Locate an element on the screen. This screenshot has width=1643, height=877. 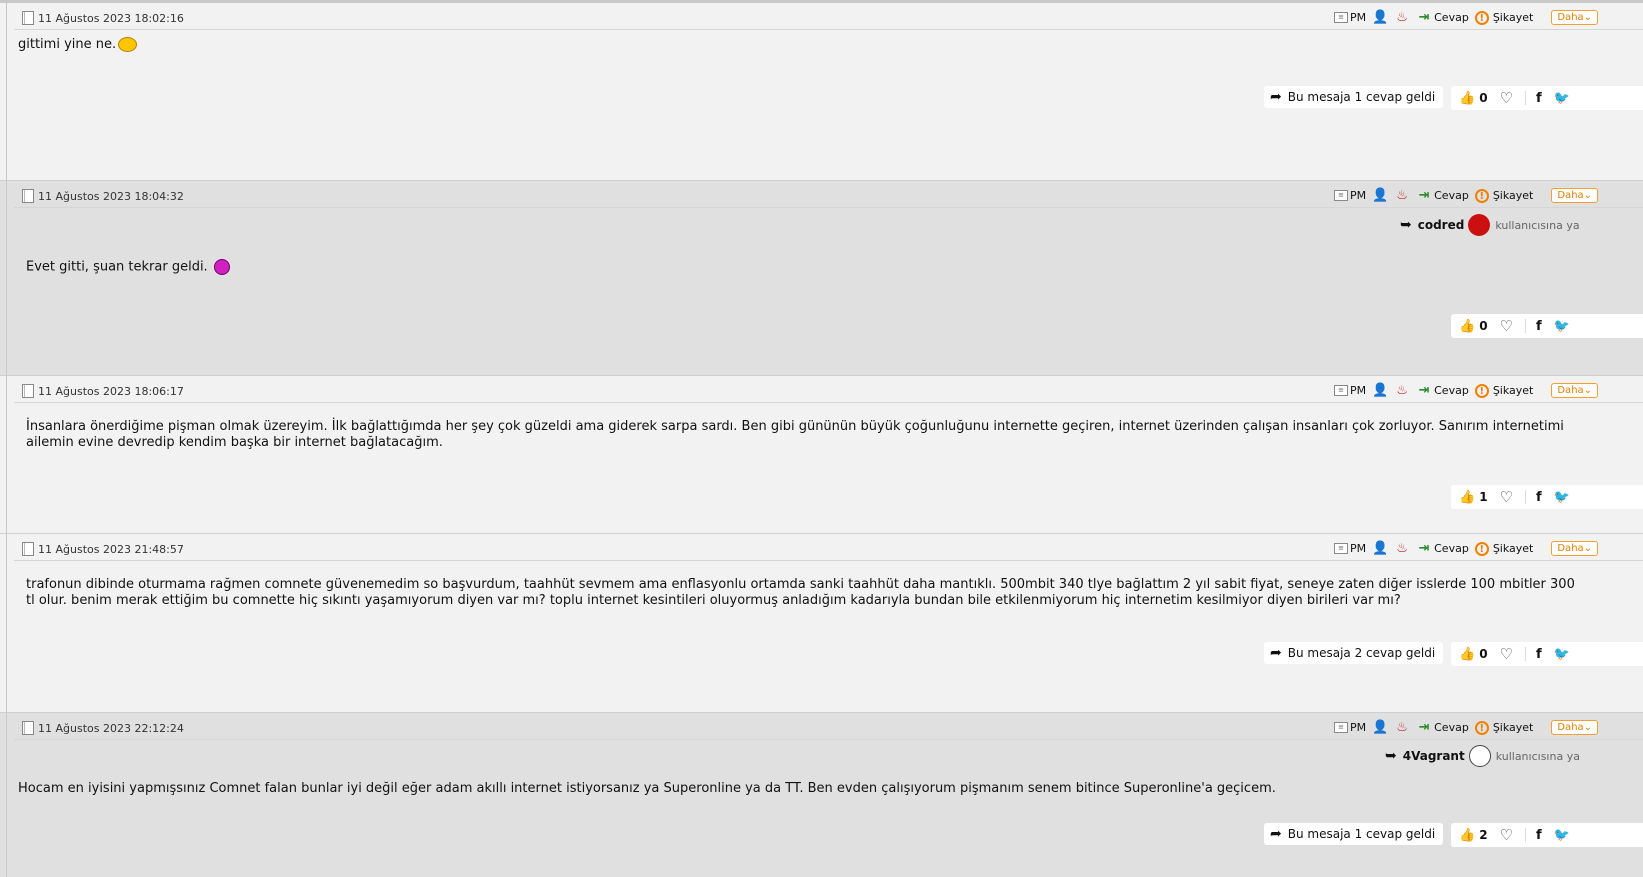
post-date: 11 Ağustos 2023 22:12:24 is located at coordinates (103, 728).